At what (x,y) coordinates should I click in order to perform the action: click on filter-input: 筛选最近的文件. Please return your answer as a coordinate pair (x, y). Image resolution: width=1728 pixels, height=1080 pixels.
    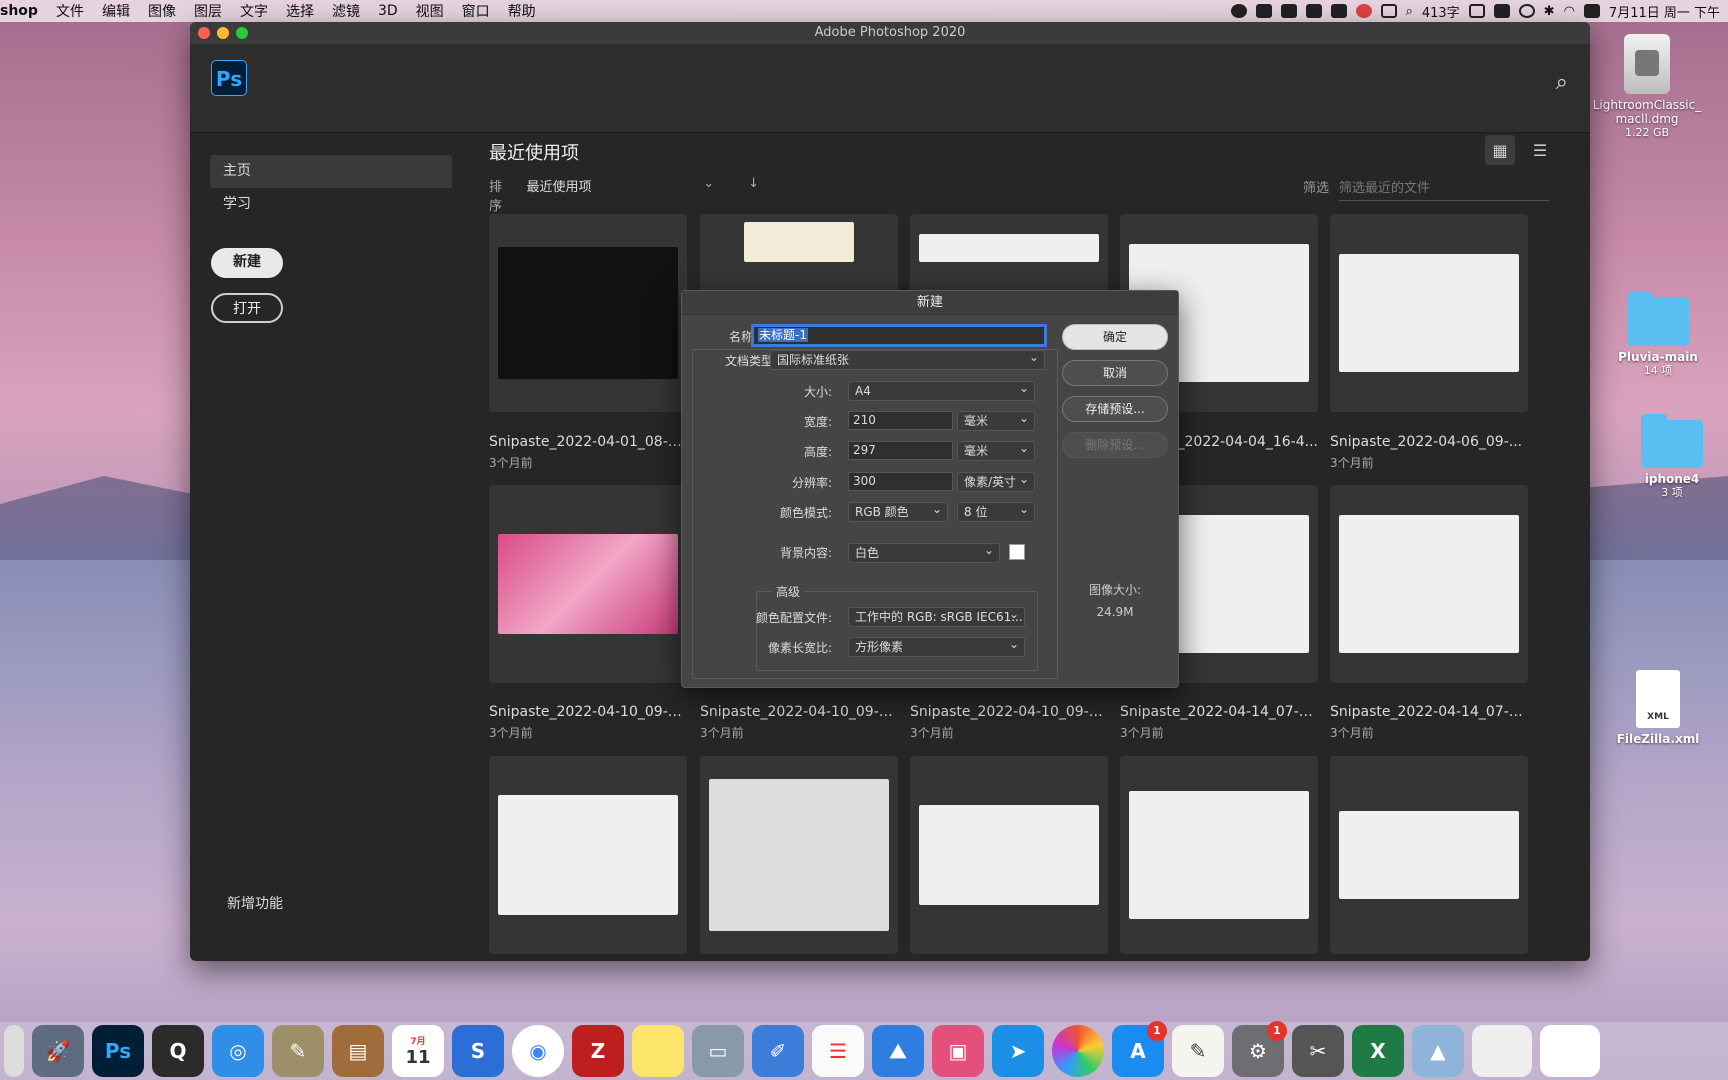
    Looking at the image, I should click on (1444, 189).